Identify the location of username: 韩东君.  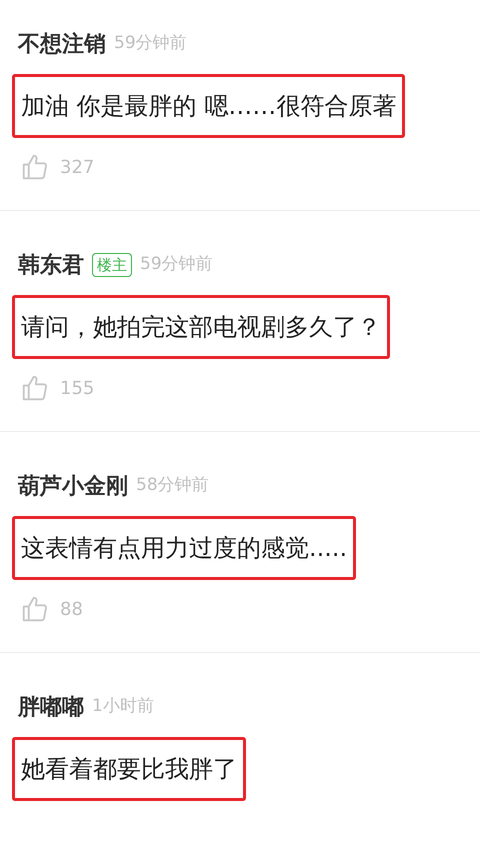
(51, 265).